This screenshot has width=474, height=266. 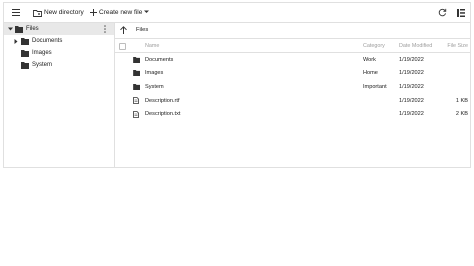 What do you see at coordinates (369, 59) in the screenshot?
I see `file-category: Work` at bounding box center [369, 59].